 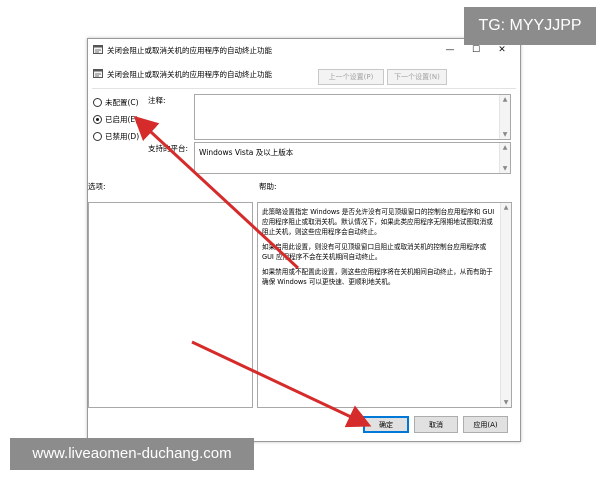 What do you see at coordinates (189, 50) in the screenshot?
I see `window-title: 关闭会阻止或取消关机的应用程序的自动终止功能` at bounding box center [189, 50].